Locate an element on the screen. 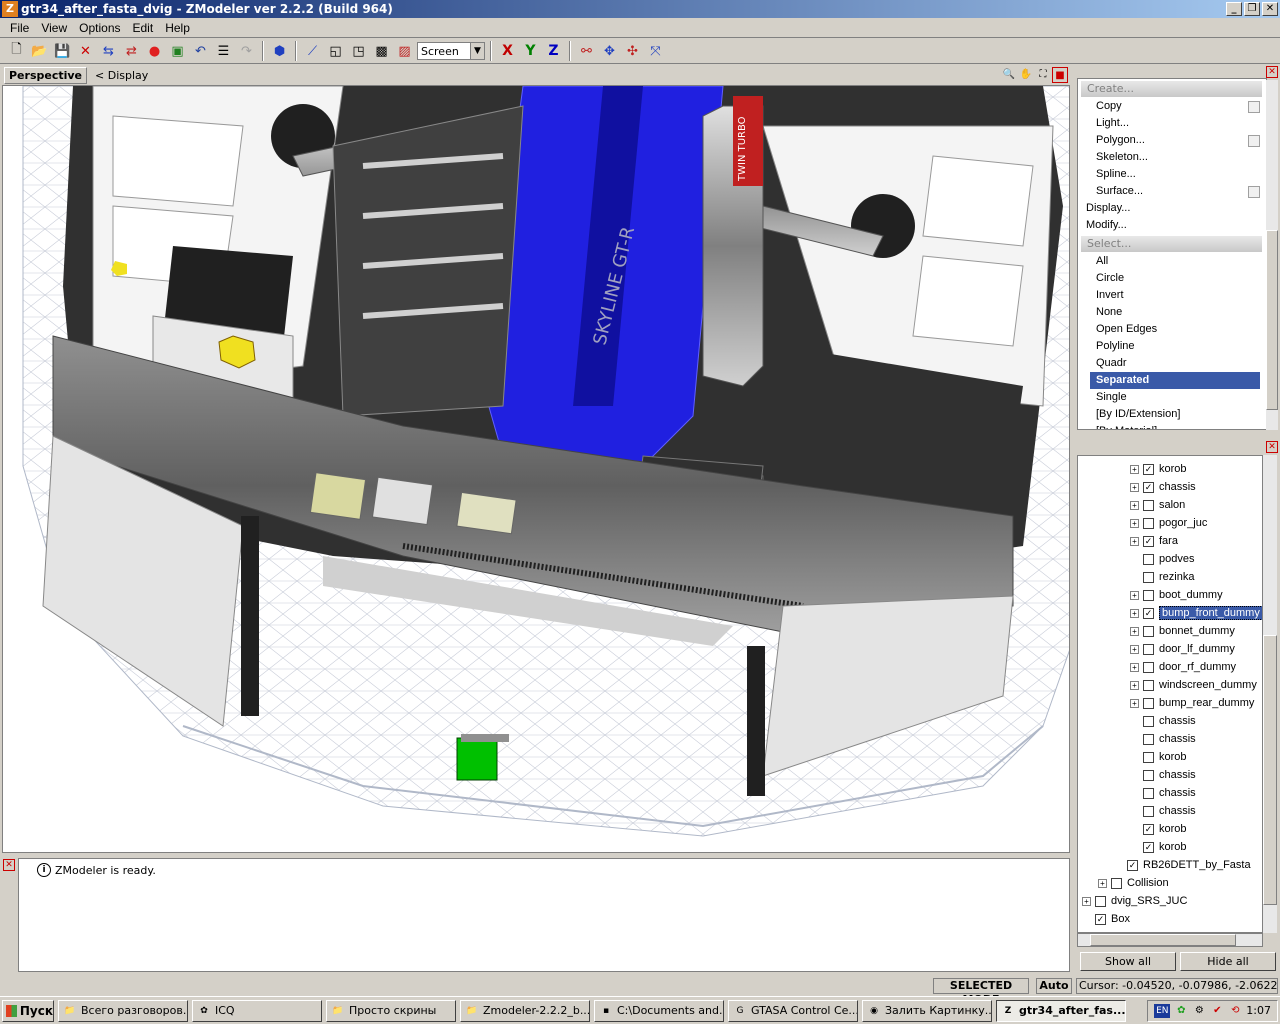 The width and height of the screenshot is (1280, 1024). viewport-display-menu: < Display is located at coordinates (121, 75).